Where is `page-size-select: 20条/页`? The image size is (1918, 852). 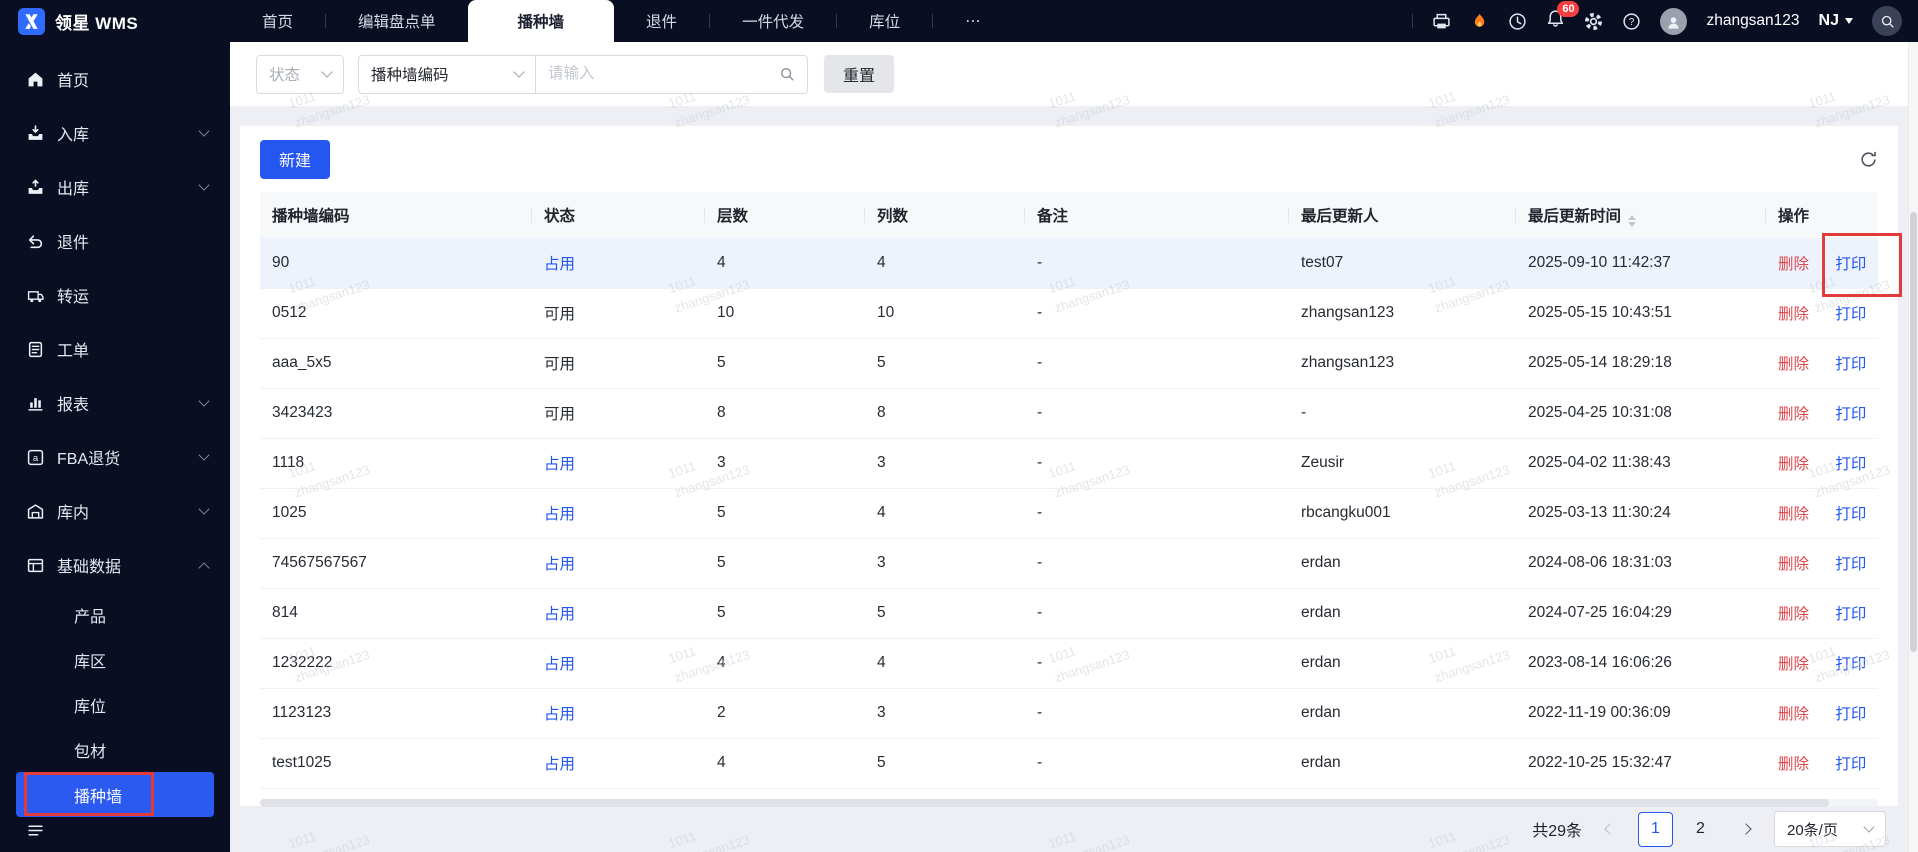
page-size-select: 20条/页 is located at coordinates (1830, 829).